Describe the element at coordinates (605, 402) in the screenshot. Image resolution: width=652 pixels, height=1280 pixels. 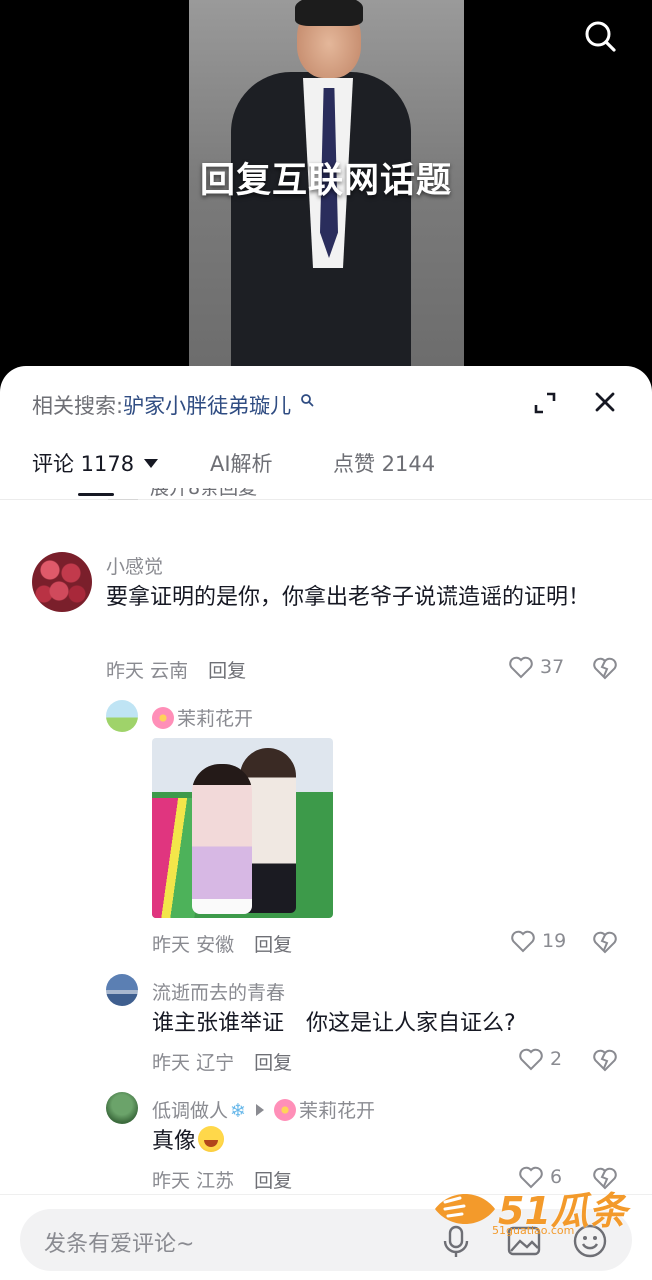
I see `close-icon` at that location.